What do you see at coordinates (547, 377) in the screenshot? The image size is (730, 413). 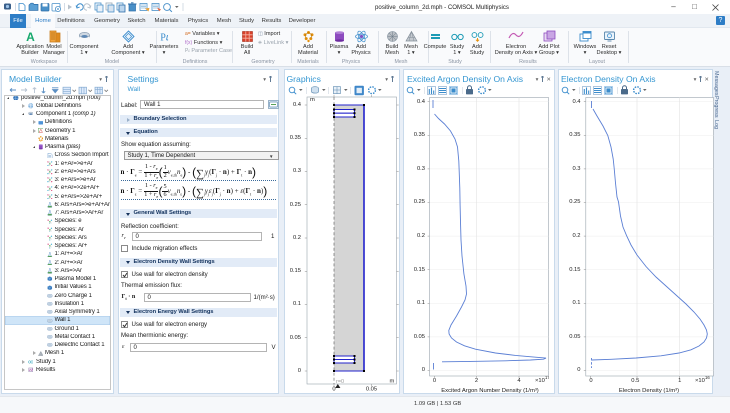 I see `svg-text: 17` at bounding box center [547, 377].